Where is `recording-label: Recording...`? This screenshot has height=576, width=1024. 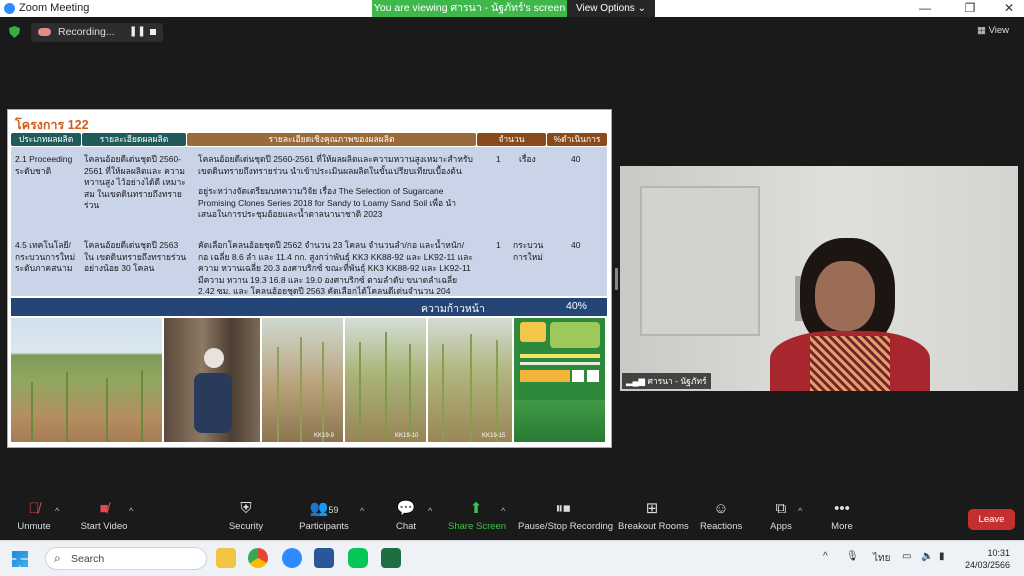 recording-label: Recording... is located at coordinates (86, 32).